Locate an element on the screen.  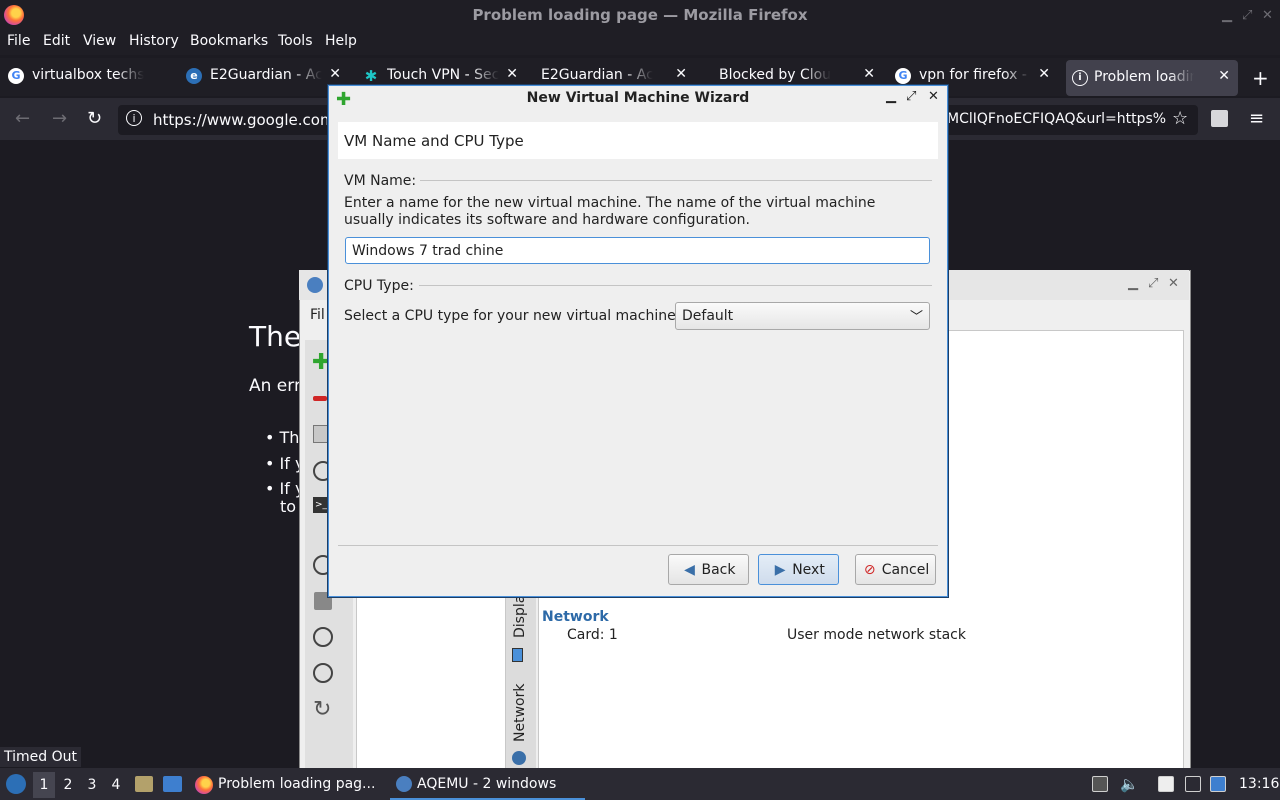
menu-history: History is located at coordinates (154, 41).